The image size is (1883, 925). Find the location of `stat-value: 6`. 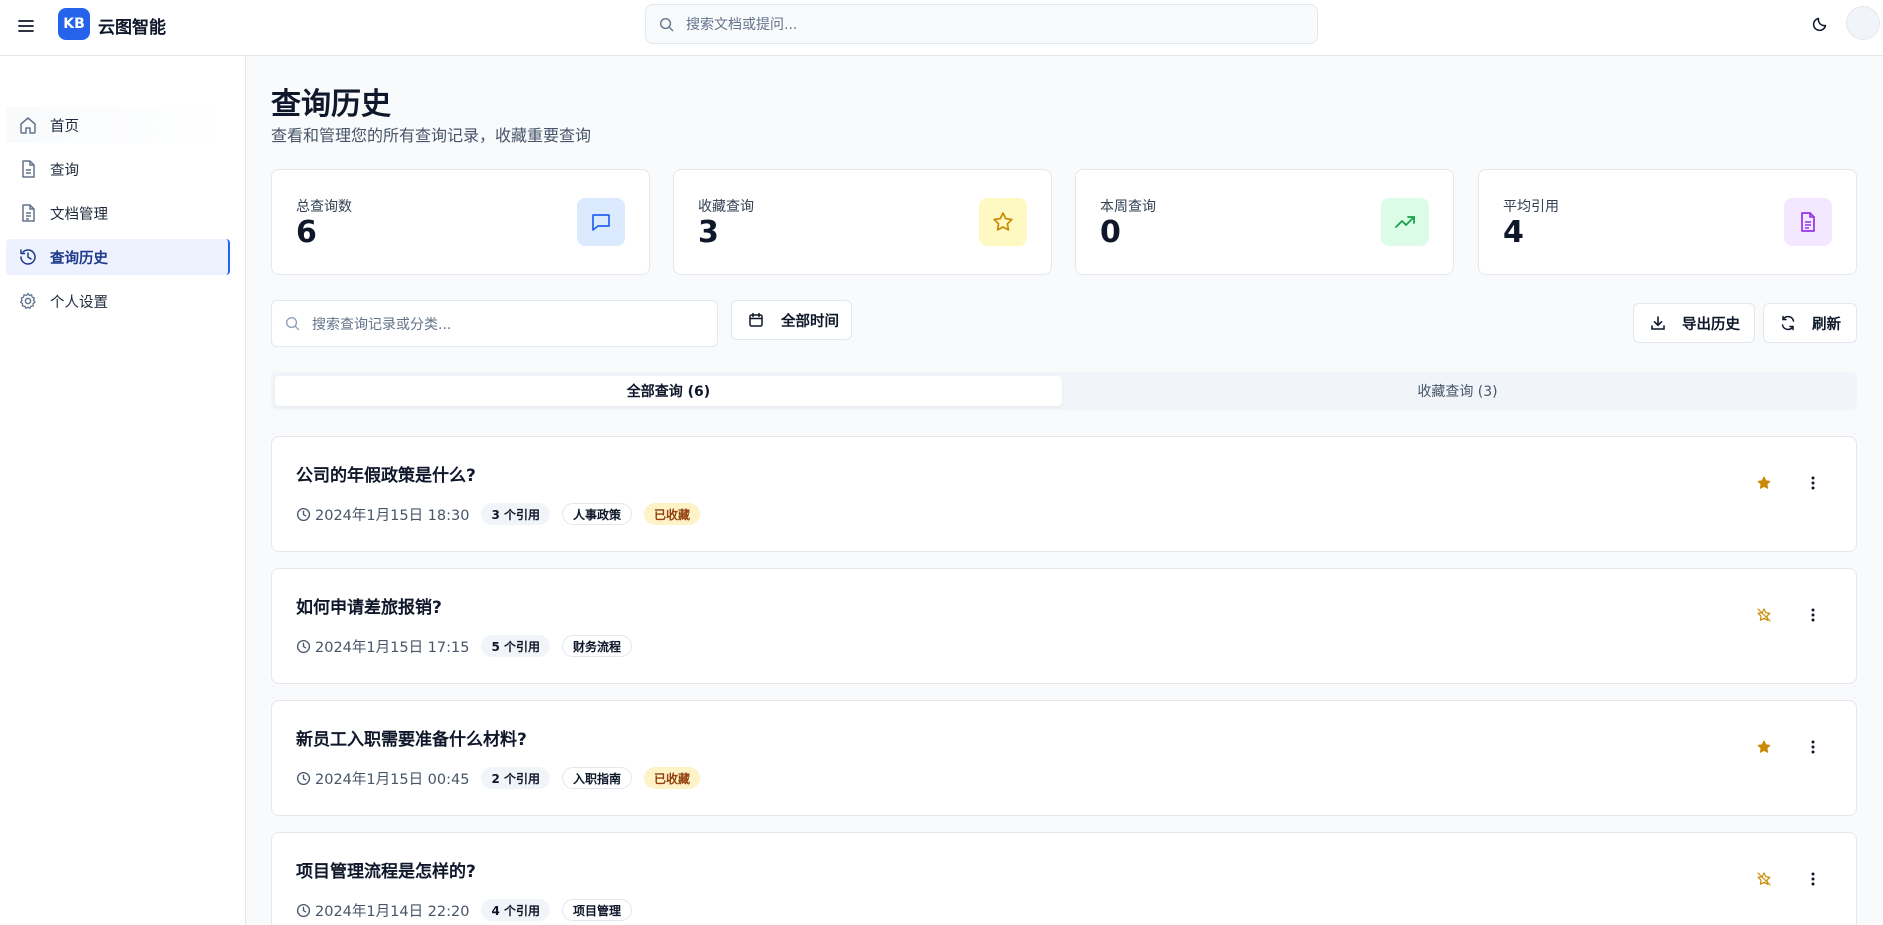

stat-value: 6 is located at coordinates (306, 232).